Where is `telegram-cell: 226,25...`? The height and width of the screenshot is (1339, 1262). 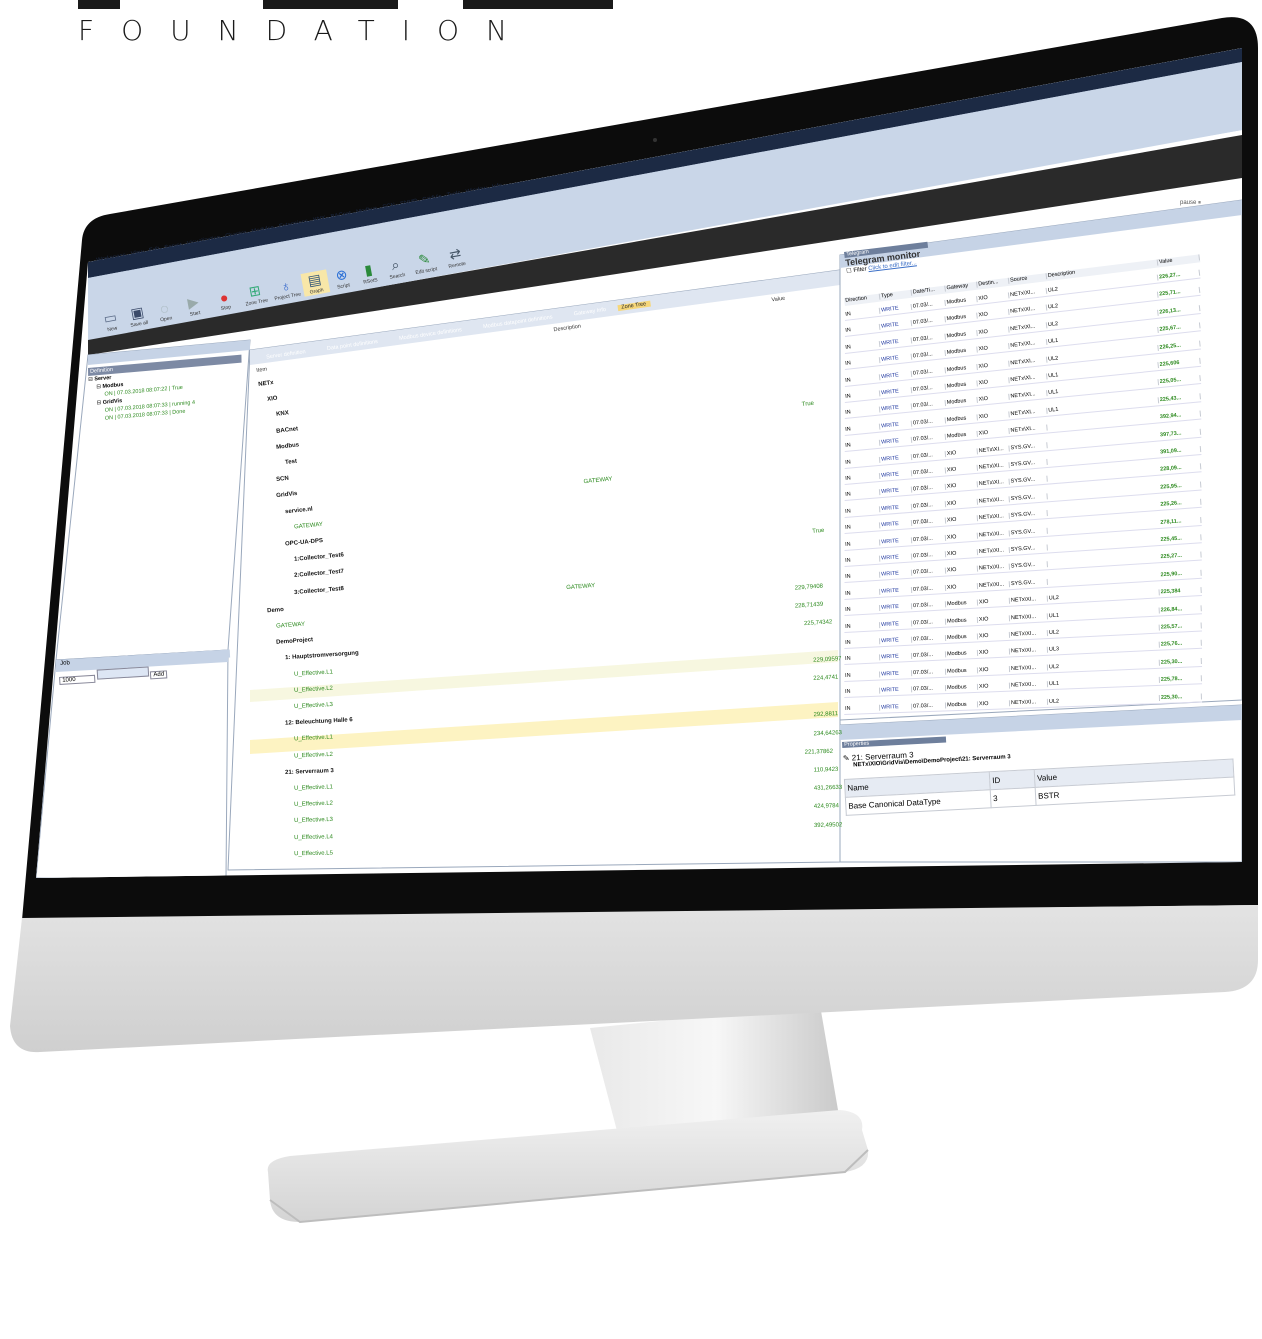 telegram-cell: 226,25... is located at coordinates (1179, 345).